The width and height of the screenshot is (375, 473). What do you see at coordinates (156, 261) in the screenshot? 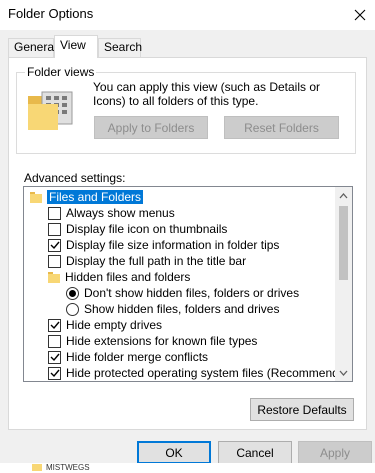
I see `tree-item-label: Display the full path in the title bar` at bounding box center [156, 261].